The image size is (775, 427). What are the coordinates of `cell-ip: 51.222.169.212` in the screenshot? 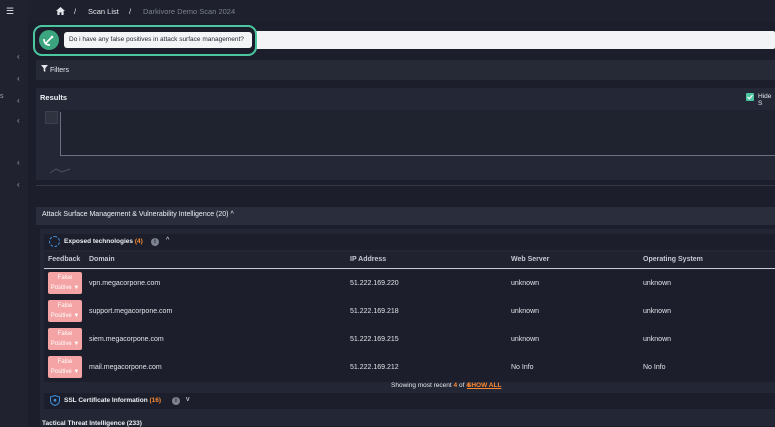 It's located at (374, 367).